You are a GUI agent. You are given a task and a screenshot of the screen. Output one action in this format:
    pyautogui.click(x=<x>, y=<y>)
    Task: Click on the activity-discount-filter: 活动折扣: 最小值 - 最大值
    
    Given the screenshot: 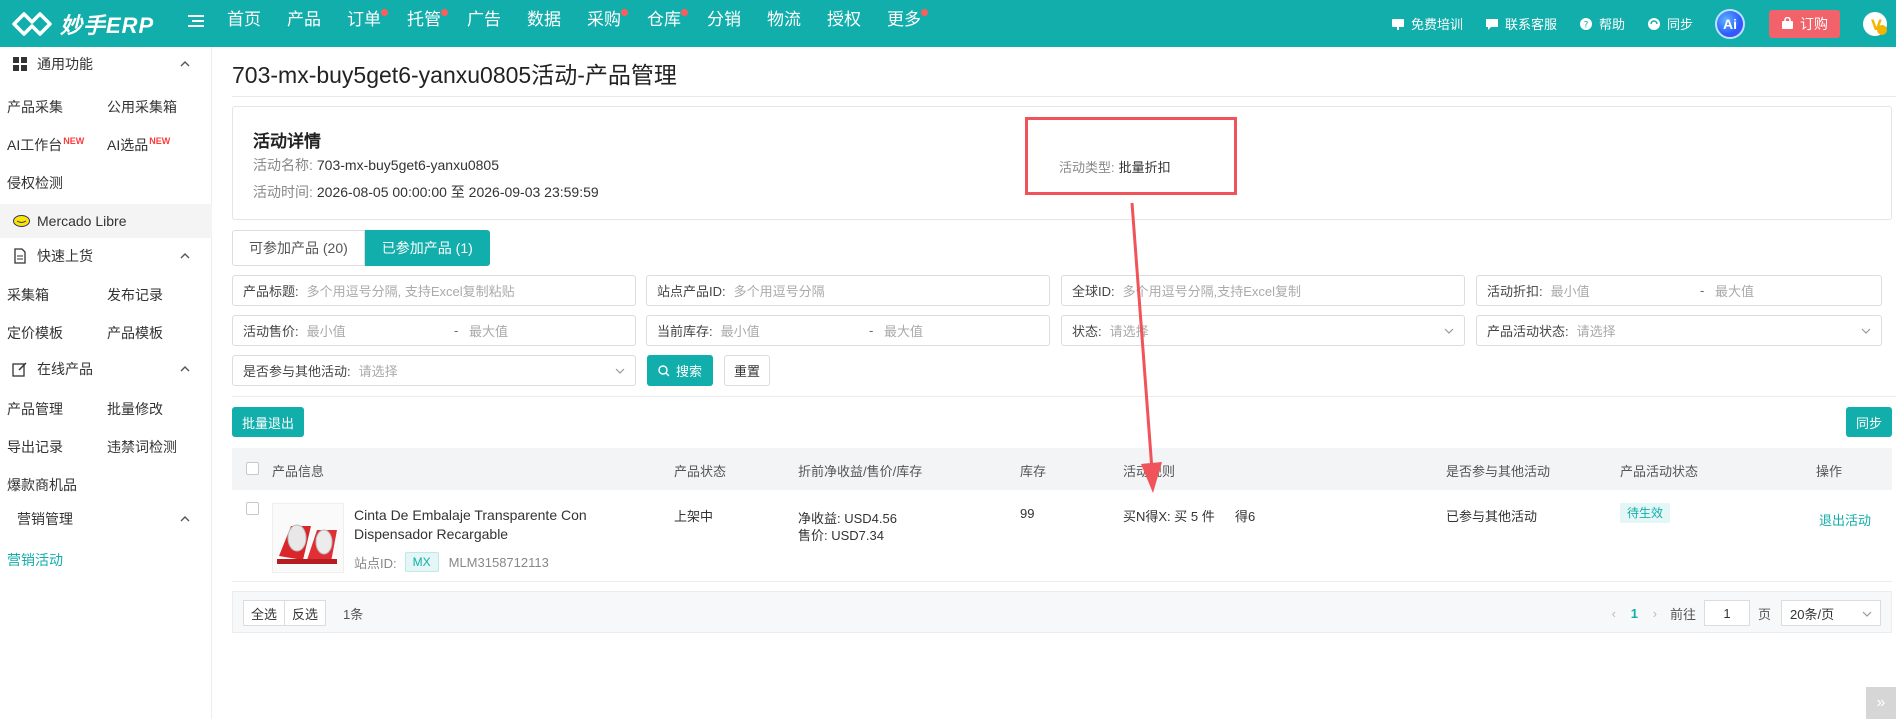 What is the action you would take?
    pyautogui.click(x=1679, y=290)
    